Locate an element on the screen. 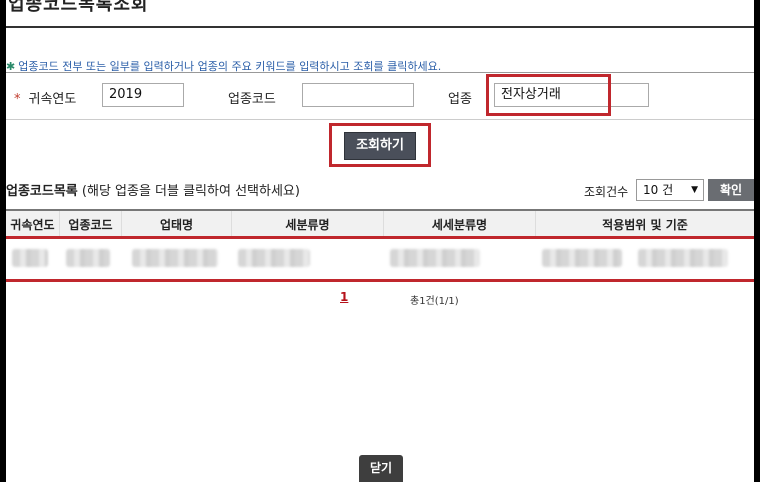 The width and height of the screenshot is (760, 482). year-input: 2019 is located at coordinates (143, 95).